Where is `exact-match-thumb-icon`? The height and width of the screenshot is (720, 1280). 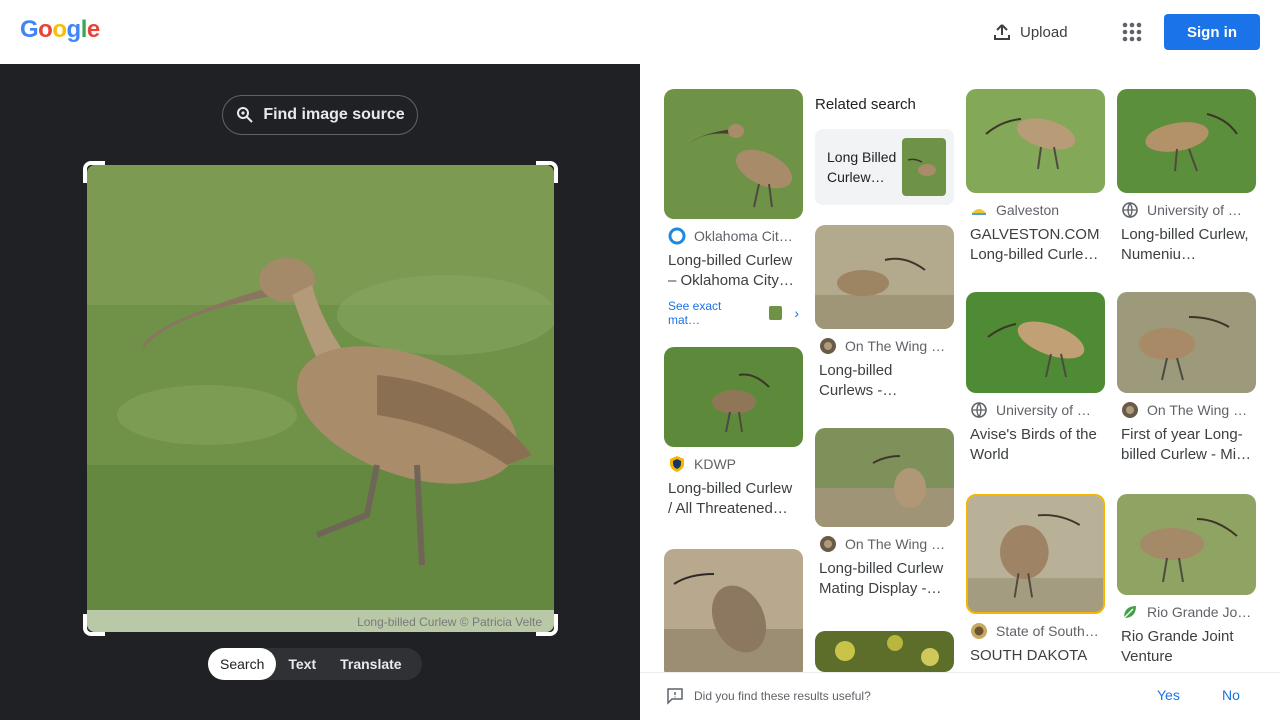 exact-match-thumb-icon is located at coordinates (776, 313).